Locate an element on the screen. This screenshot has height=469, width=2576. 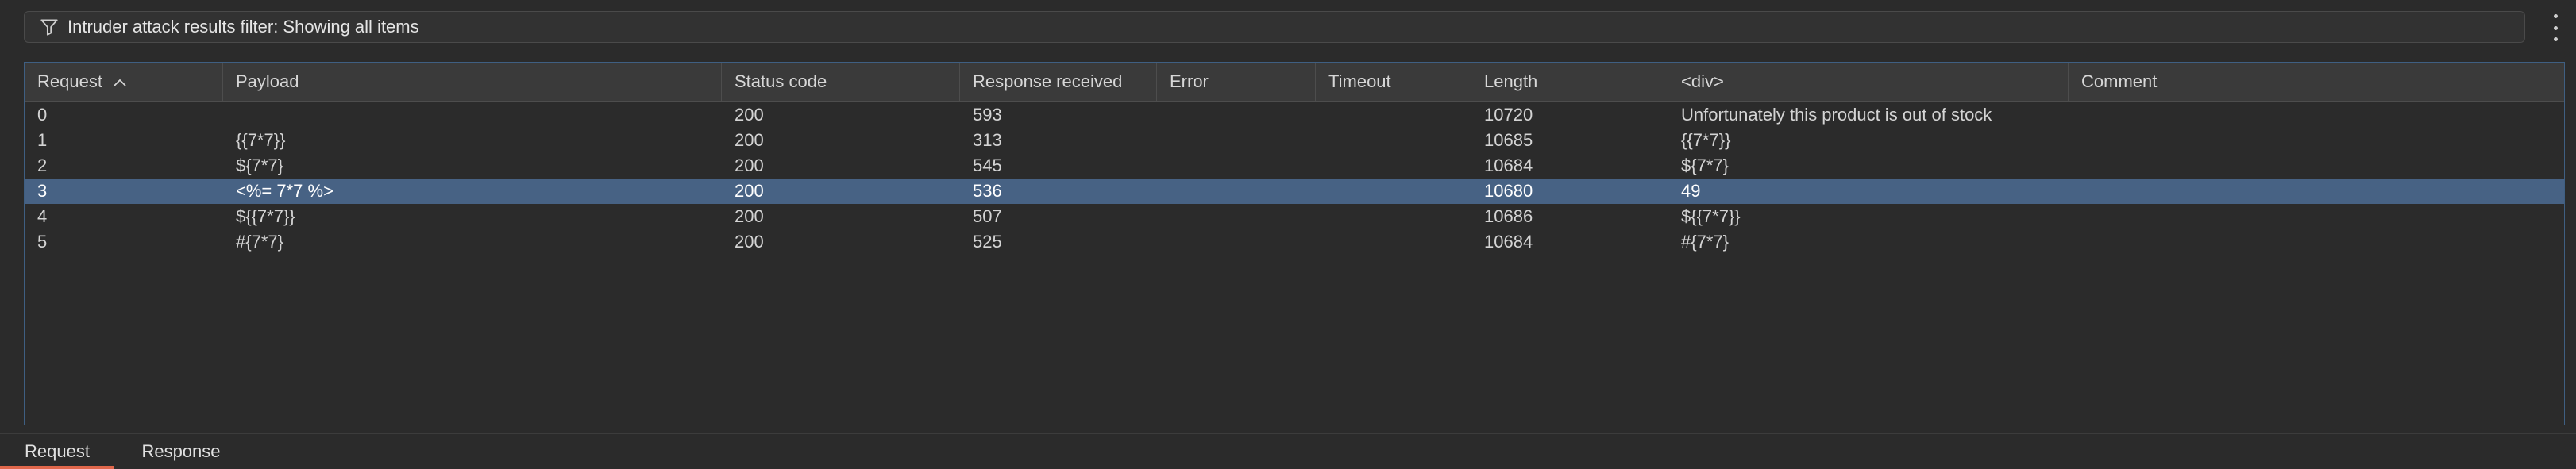
message-editor-tabs: Request Response is located at coordinates (1288, 451).